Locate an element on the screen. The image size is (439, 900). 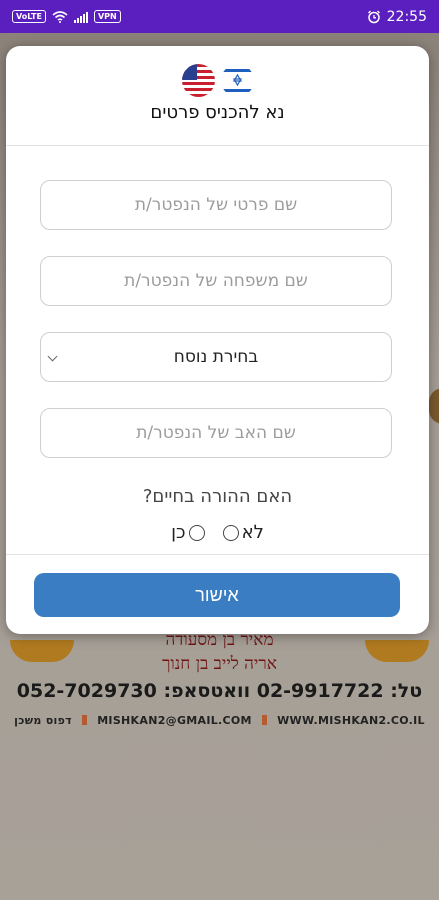
confirm-button: אישור is located at coordinates (217, 595).